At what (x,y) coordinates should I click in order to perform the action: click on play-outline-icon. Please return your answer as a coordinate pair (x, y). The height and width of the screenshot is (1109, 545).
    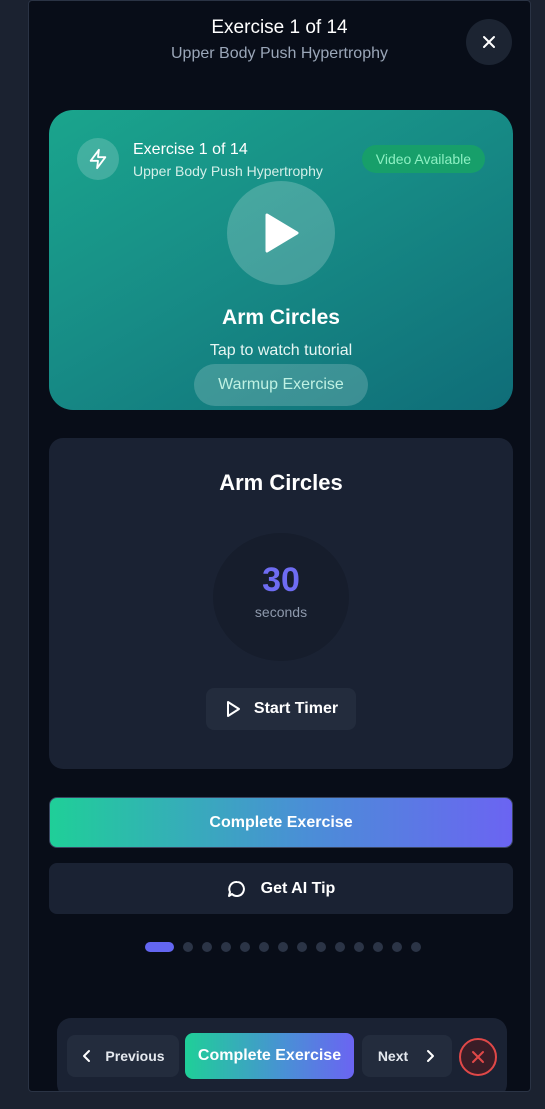
    Looking at the image, I should click on (233, 709).